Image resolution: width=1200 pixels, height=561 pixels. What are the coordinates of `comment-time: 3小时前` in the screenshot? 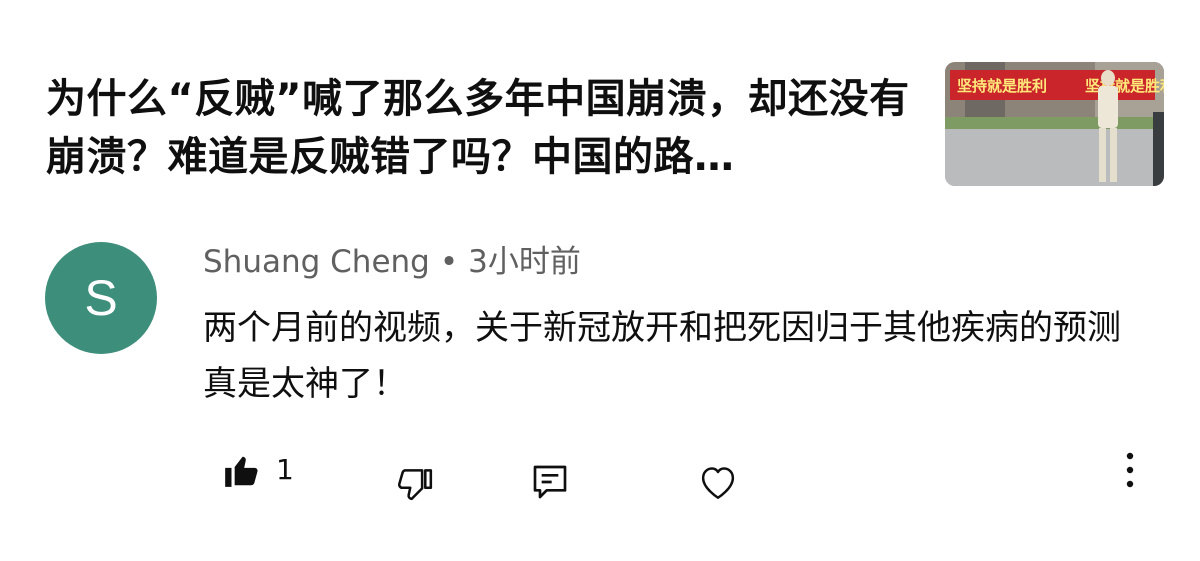 It's located at (524, 262).